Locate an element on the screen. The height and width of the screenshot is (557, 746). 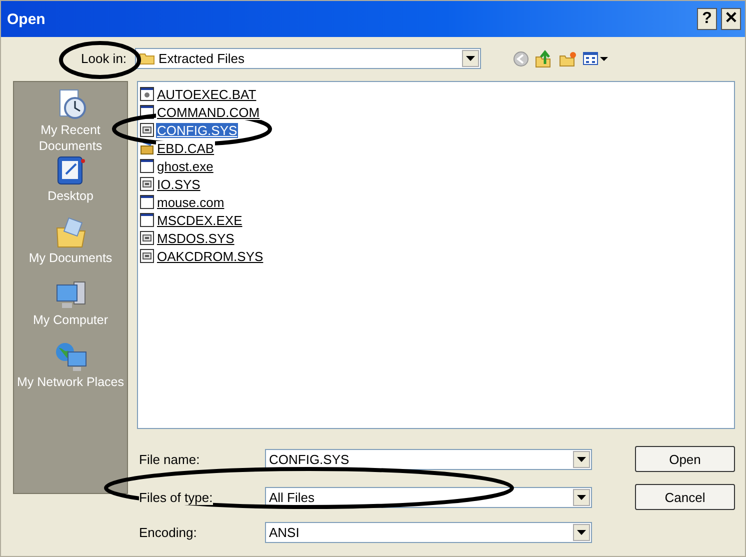
value-dropdown: ANSI is located at coordinates (428, 532).